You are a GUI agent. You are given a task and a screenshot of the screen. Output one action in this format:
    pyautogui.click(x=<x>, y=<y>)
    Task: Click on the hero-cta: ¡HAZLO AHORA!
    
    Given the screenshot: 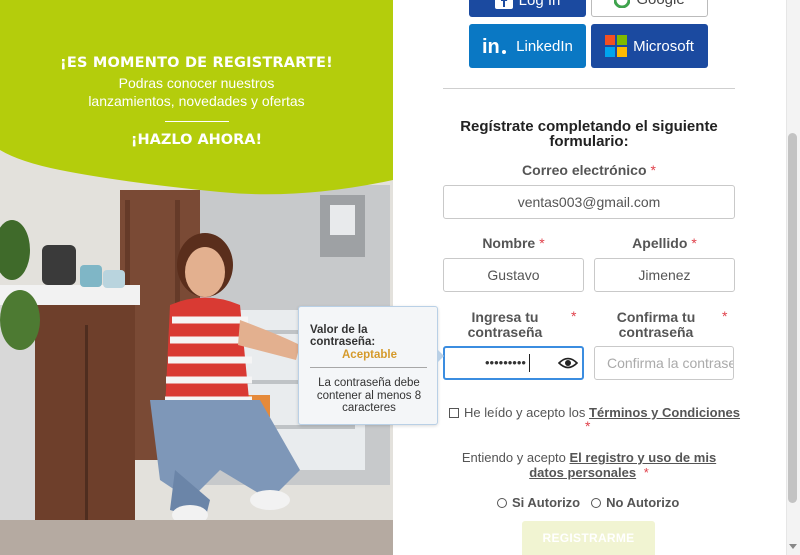 What is the action you would take?
    pyautogui.click(x=196, y=140)
    